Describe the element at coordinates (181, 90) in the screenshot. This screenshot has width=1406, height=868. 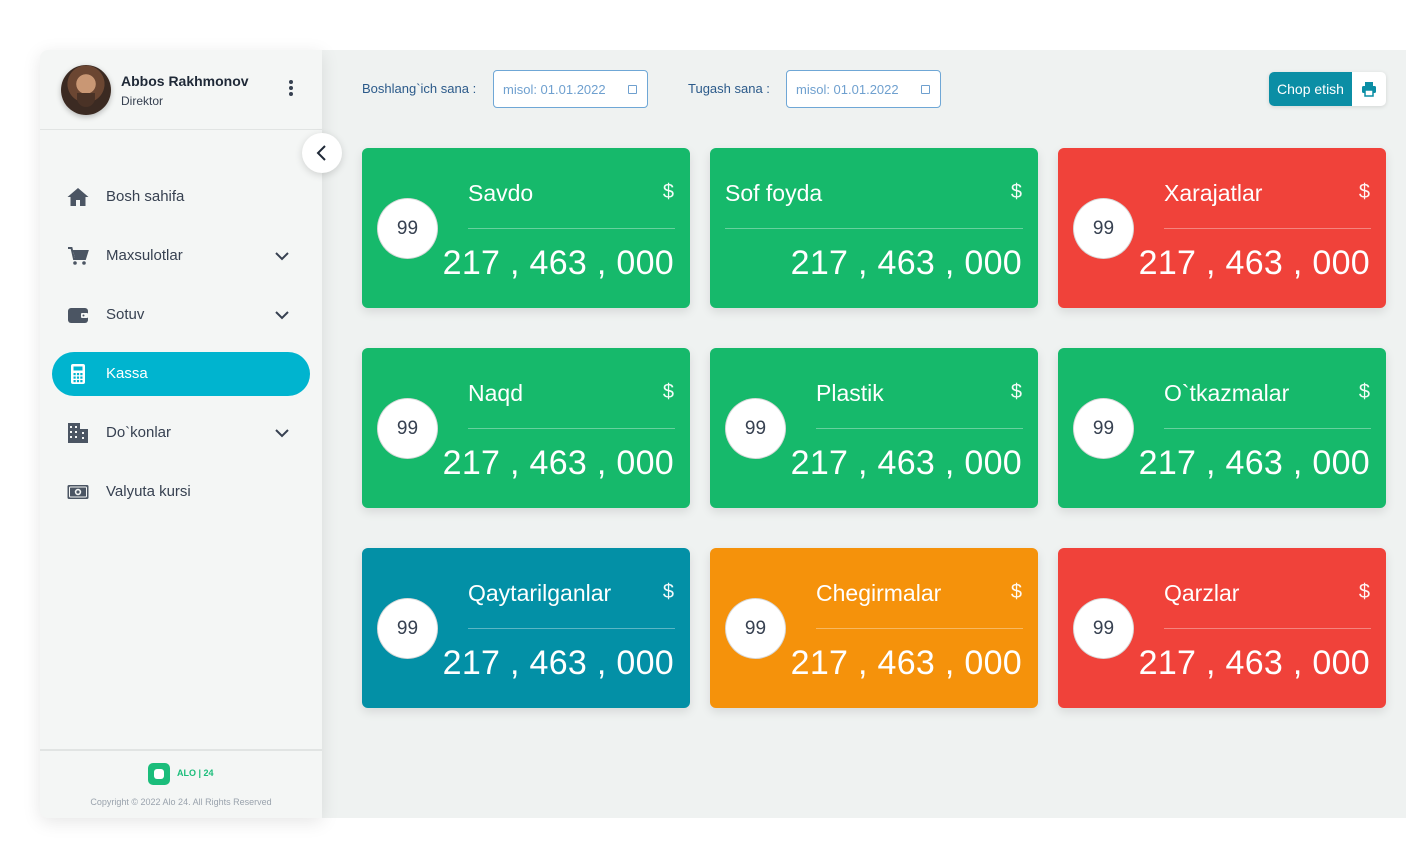
I see `user-profile: Abbos Rakhmonov Direktor` at that location.